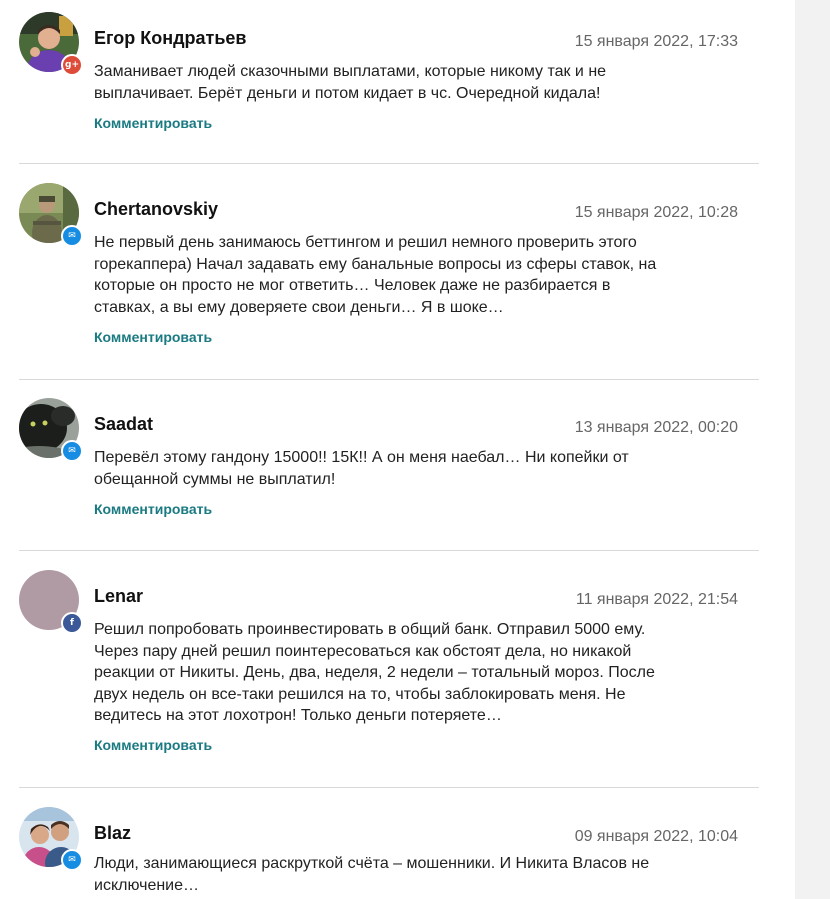  What do you see at coordinates (656, 836) in the screenshot?
I see `comment-date: 09 января 2022, 10:04` at bounding box center [656, 836].